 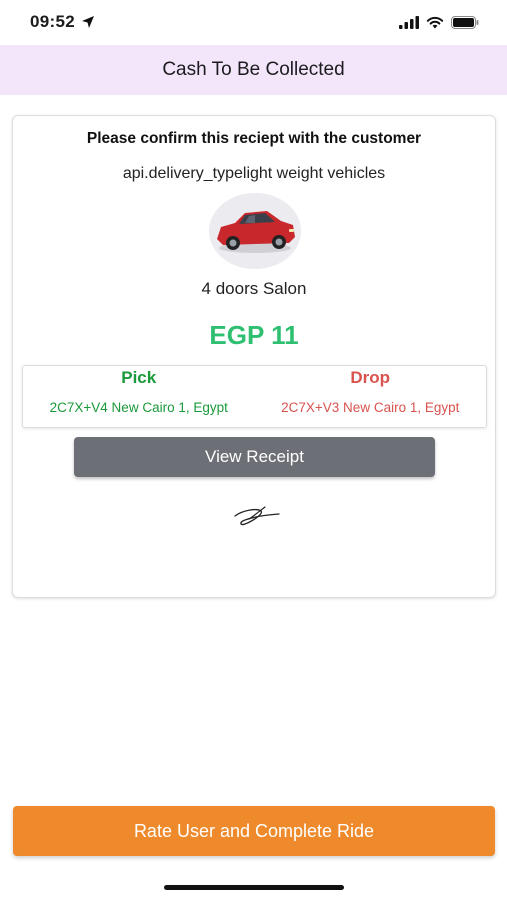 I want to click on status-time: 09:52, so click(x=52, y=21).